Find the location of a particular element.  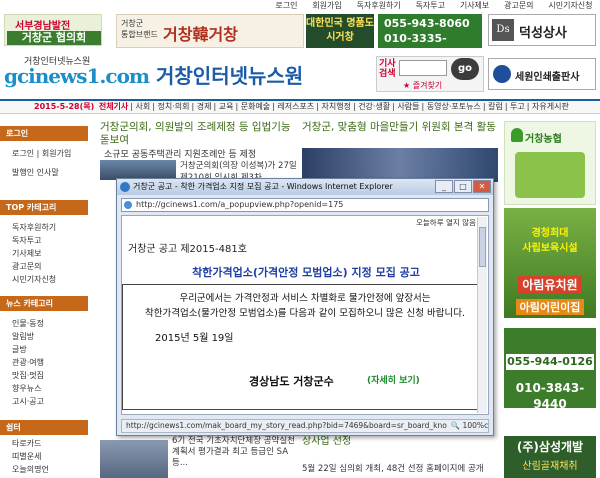

zoom-level: 🔍 100% is located at coordinates (465, 426).